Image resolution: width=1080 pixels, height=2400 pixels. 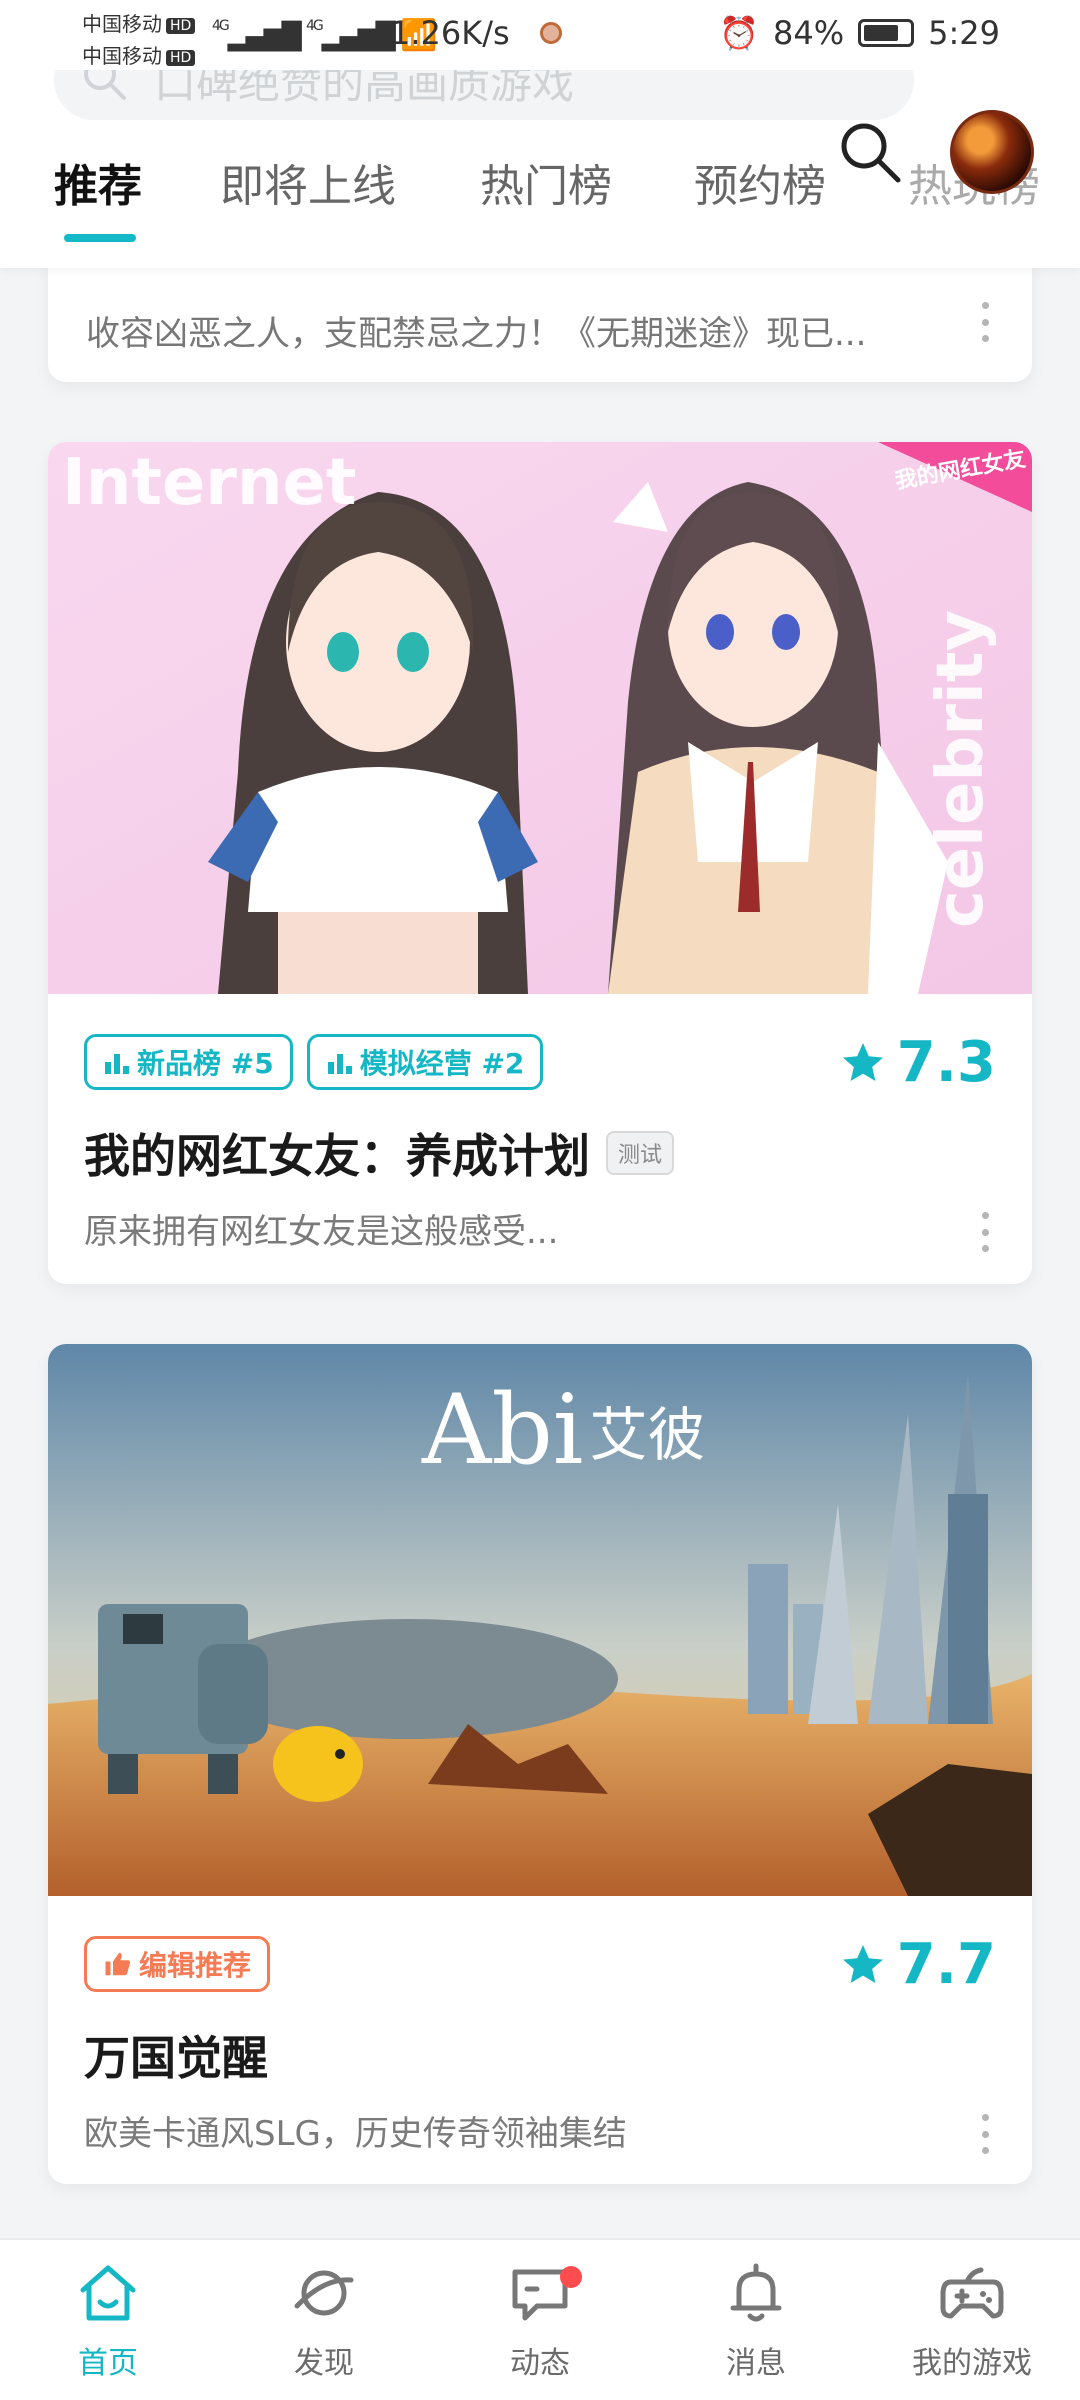 What do you see at coordinates (571, 2277) in the screenshot?
I see `notification-dot` at bounding box center [571, 2277].